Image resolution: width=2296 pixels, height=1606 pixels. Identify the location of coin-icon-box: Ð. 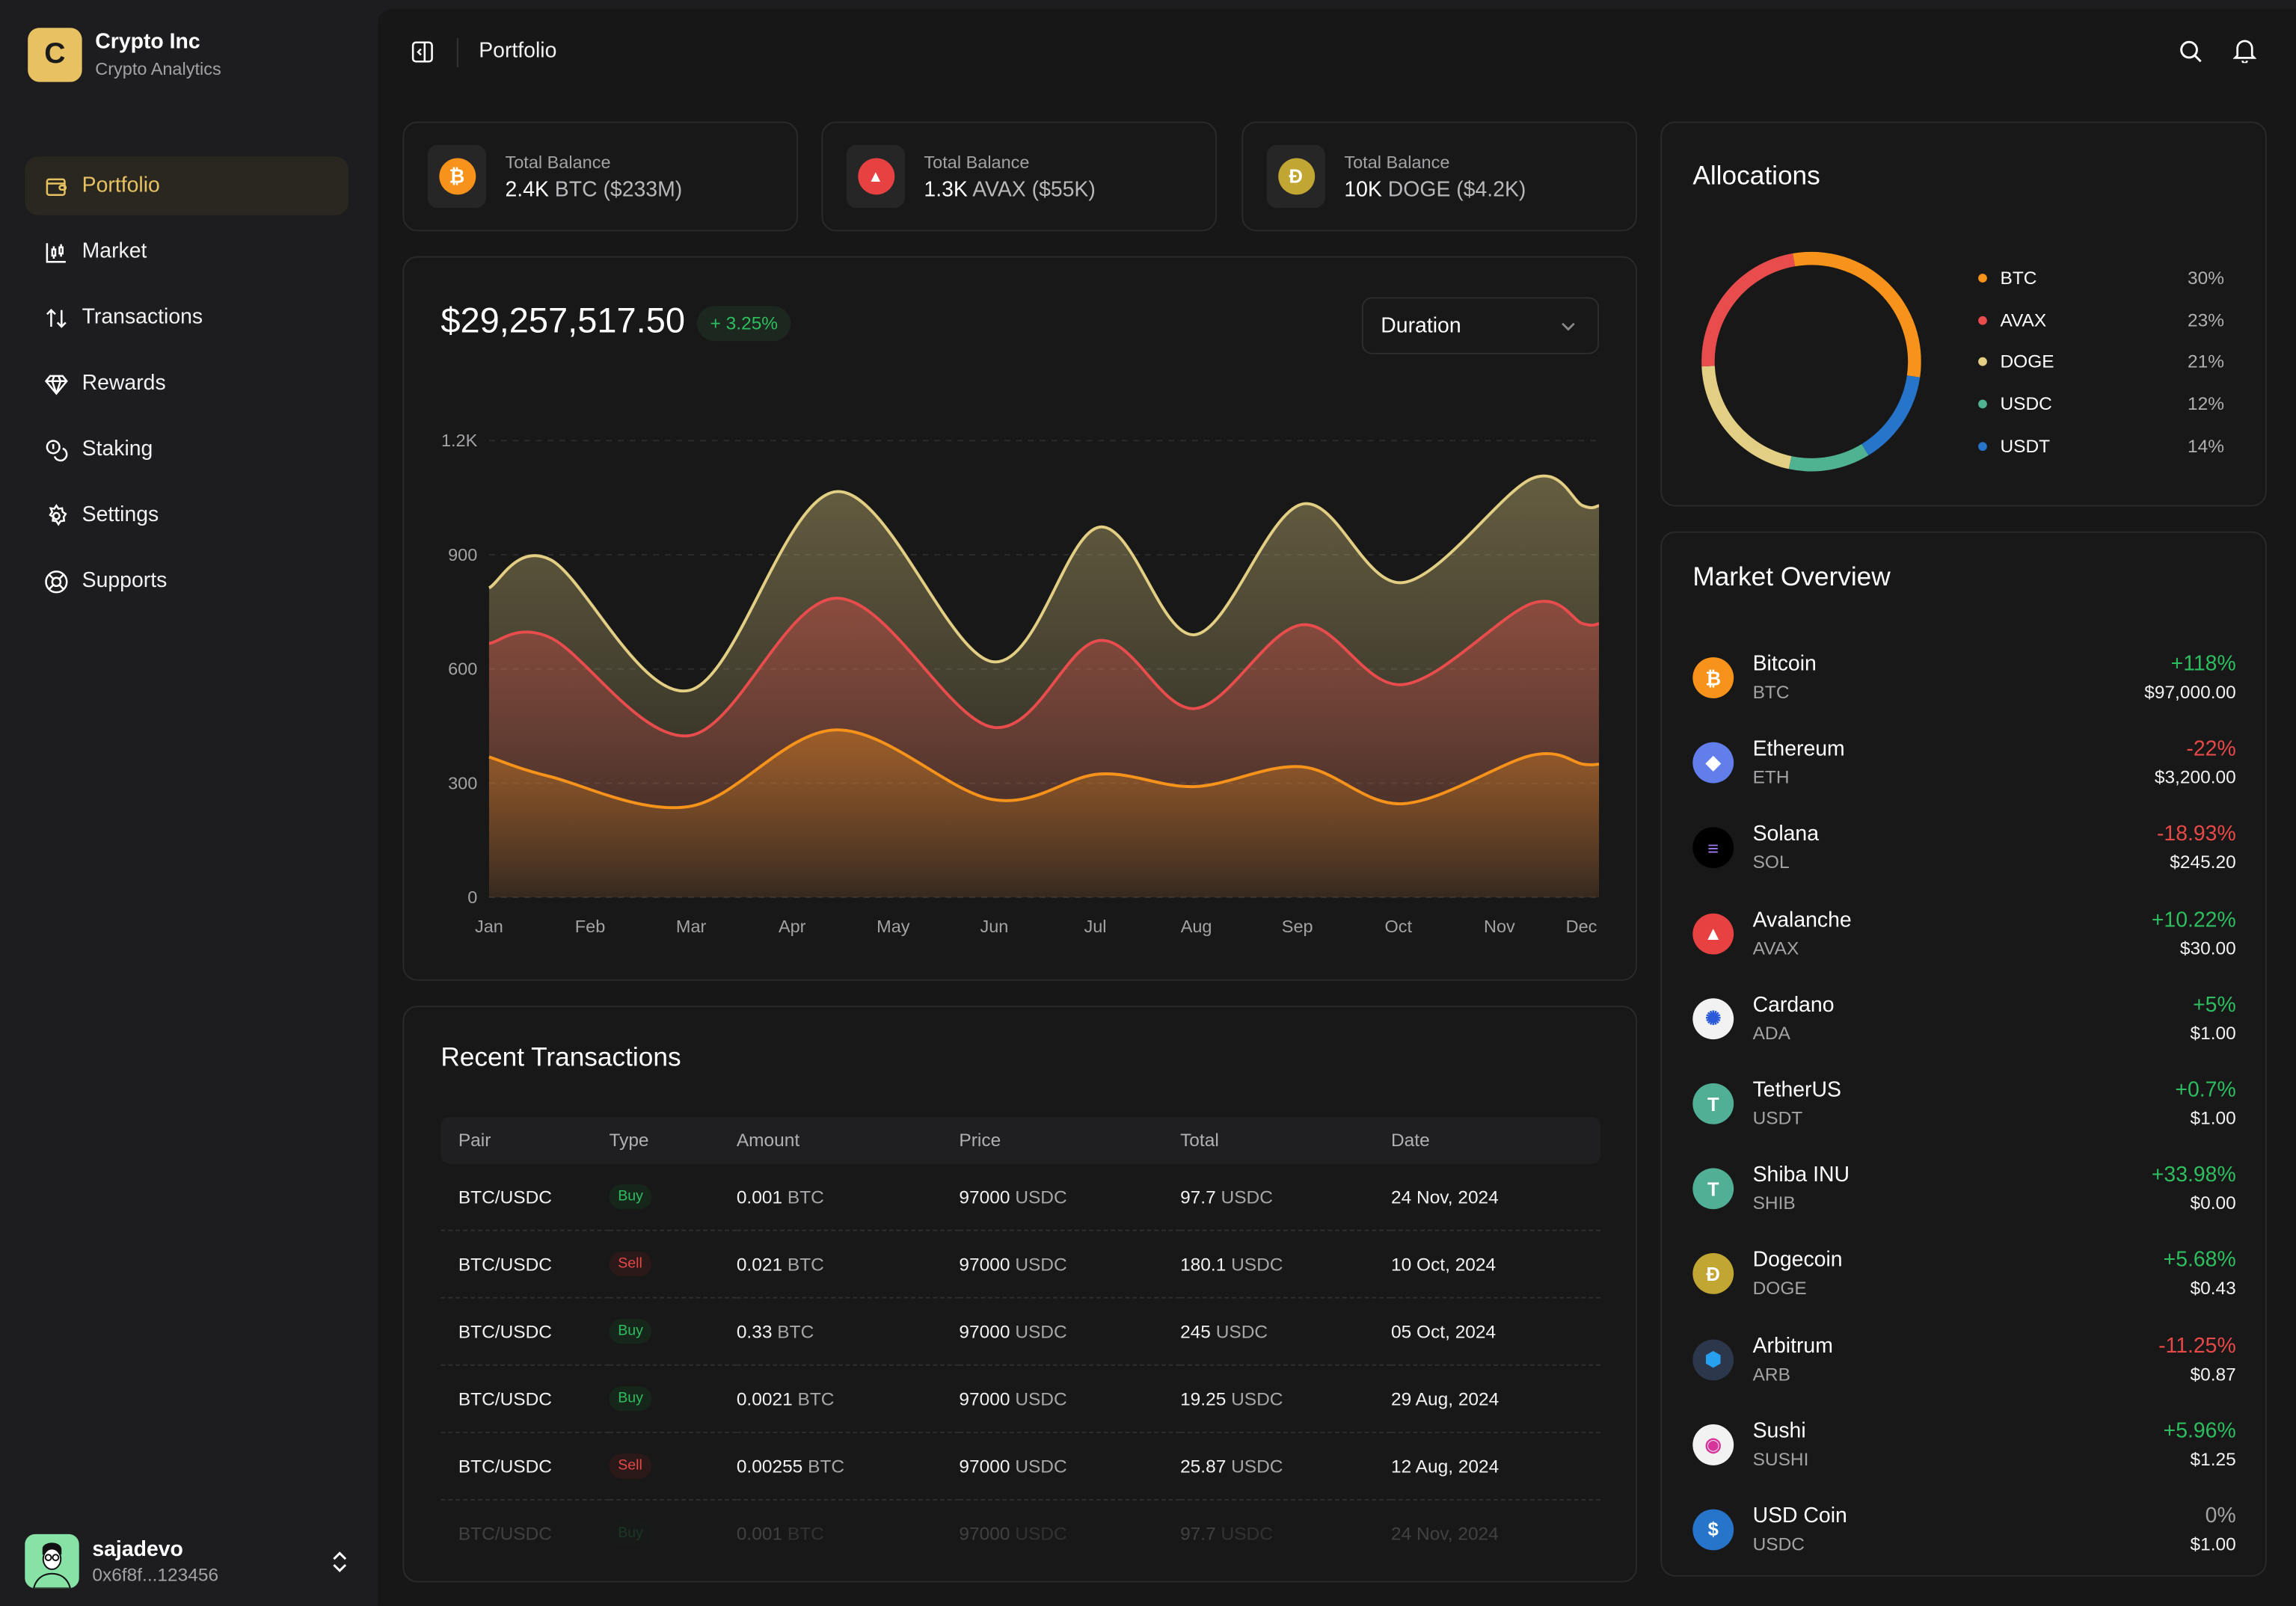
(1295, 176).